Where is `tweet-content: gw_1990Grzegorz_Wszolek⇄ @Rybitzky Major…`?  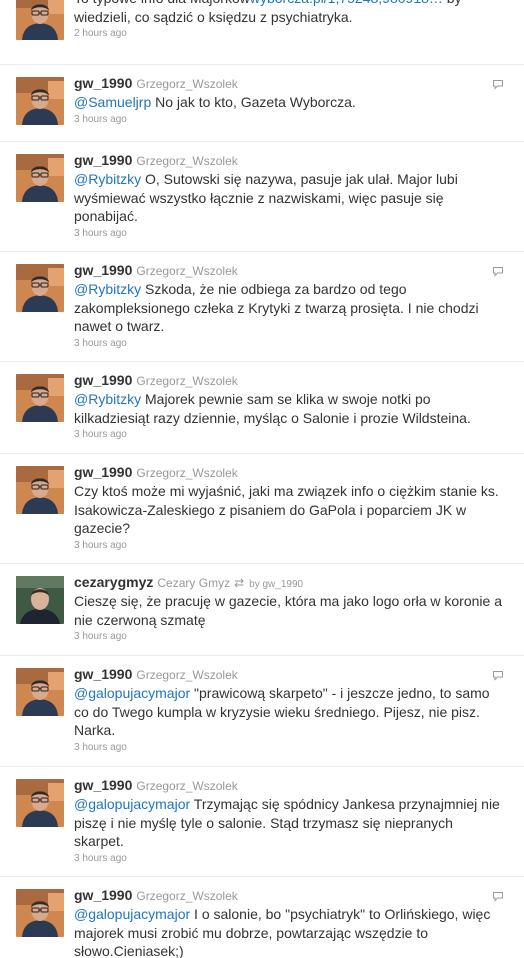
tweet-content: gw_1990Grzegorz_Wszolek⇄ @Rybitzky Major… is located at coordinates (289, 406).